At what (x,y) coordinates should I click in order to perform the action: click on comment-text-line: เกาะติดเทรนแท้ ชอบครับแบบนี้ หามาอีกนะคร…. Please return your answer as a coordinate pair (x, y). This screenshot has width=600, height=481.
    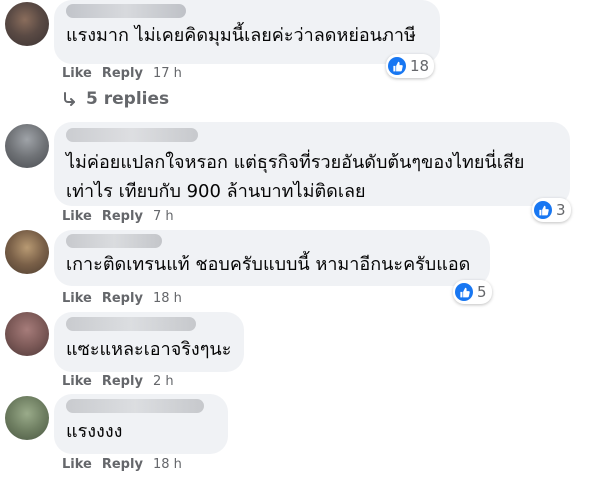
    Looking at the image, I should click on (268, 264).